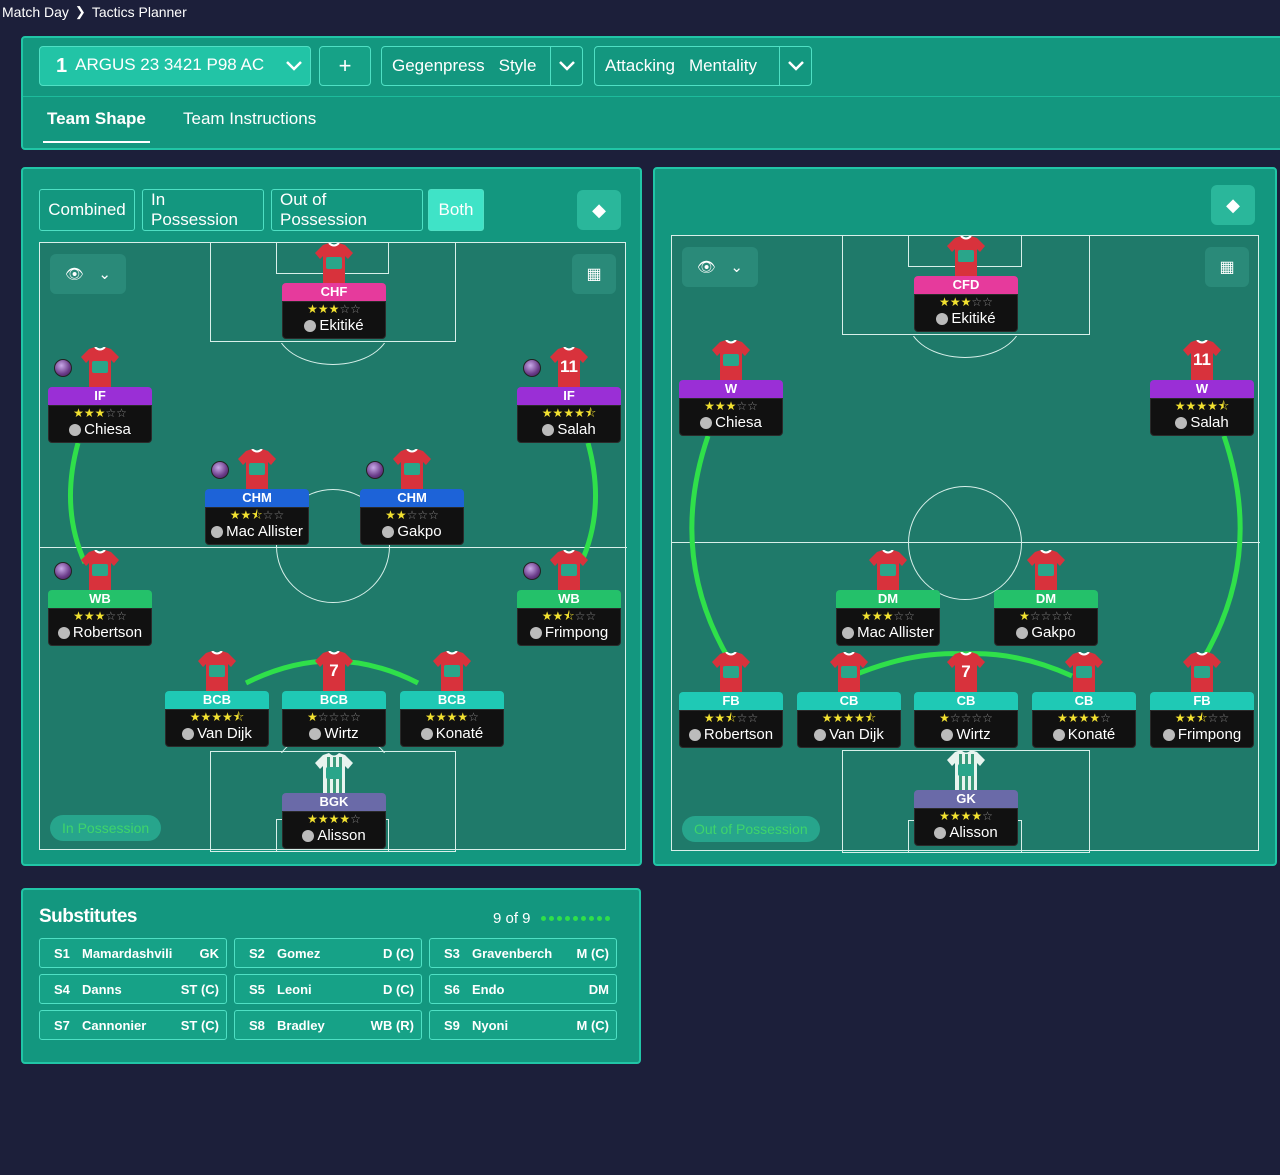 This screenshot has height=1175, width=1280. Describe the element at coordinates (1202, 700) in the screenshot. I see `player-card: FB ★★⯪☆☆ Frimpong` at that location.